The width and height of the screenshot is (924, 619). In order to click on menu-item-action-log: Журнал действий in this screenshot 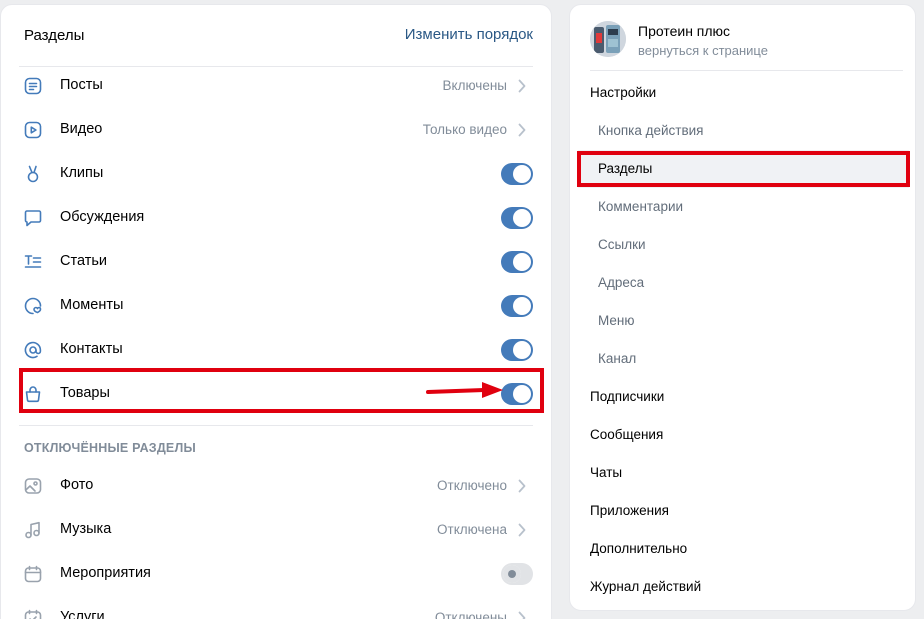, I will do `click(742, 587)`.